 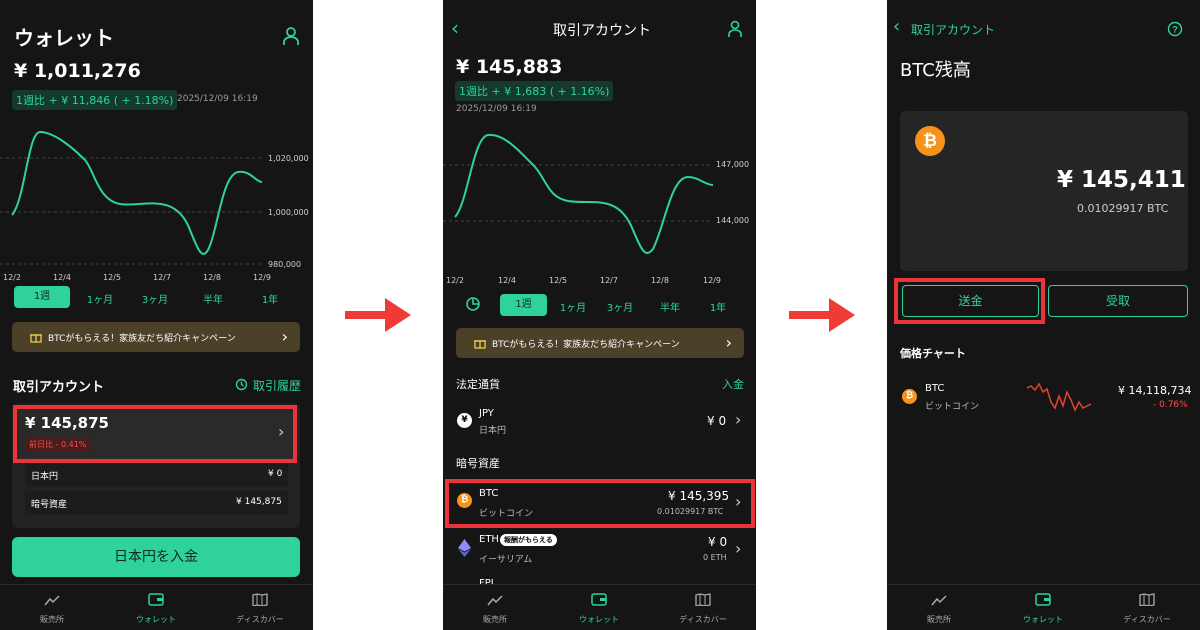 I want to click on y-tick: 1,000,000, so click(x=288, y=212).